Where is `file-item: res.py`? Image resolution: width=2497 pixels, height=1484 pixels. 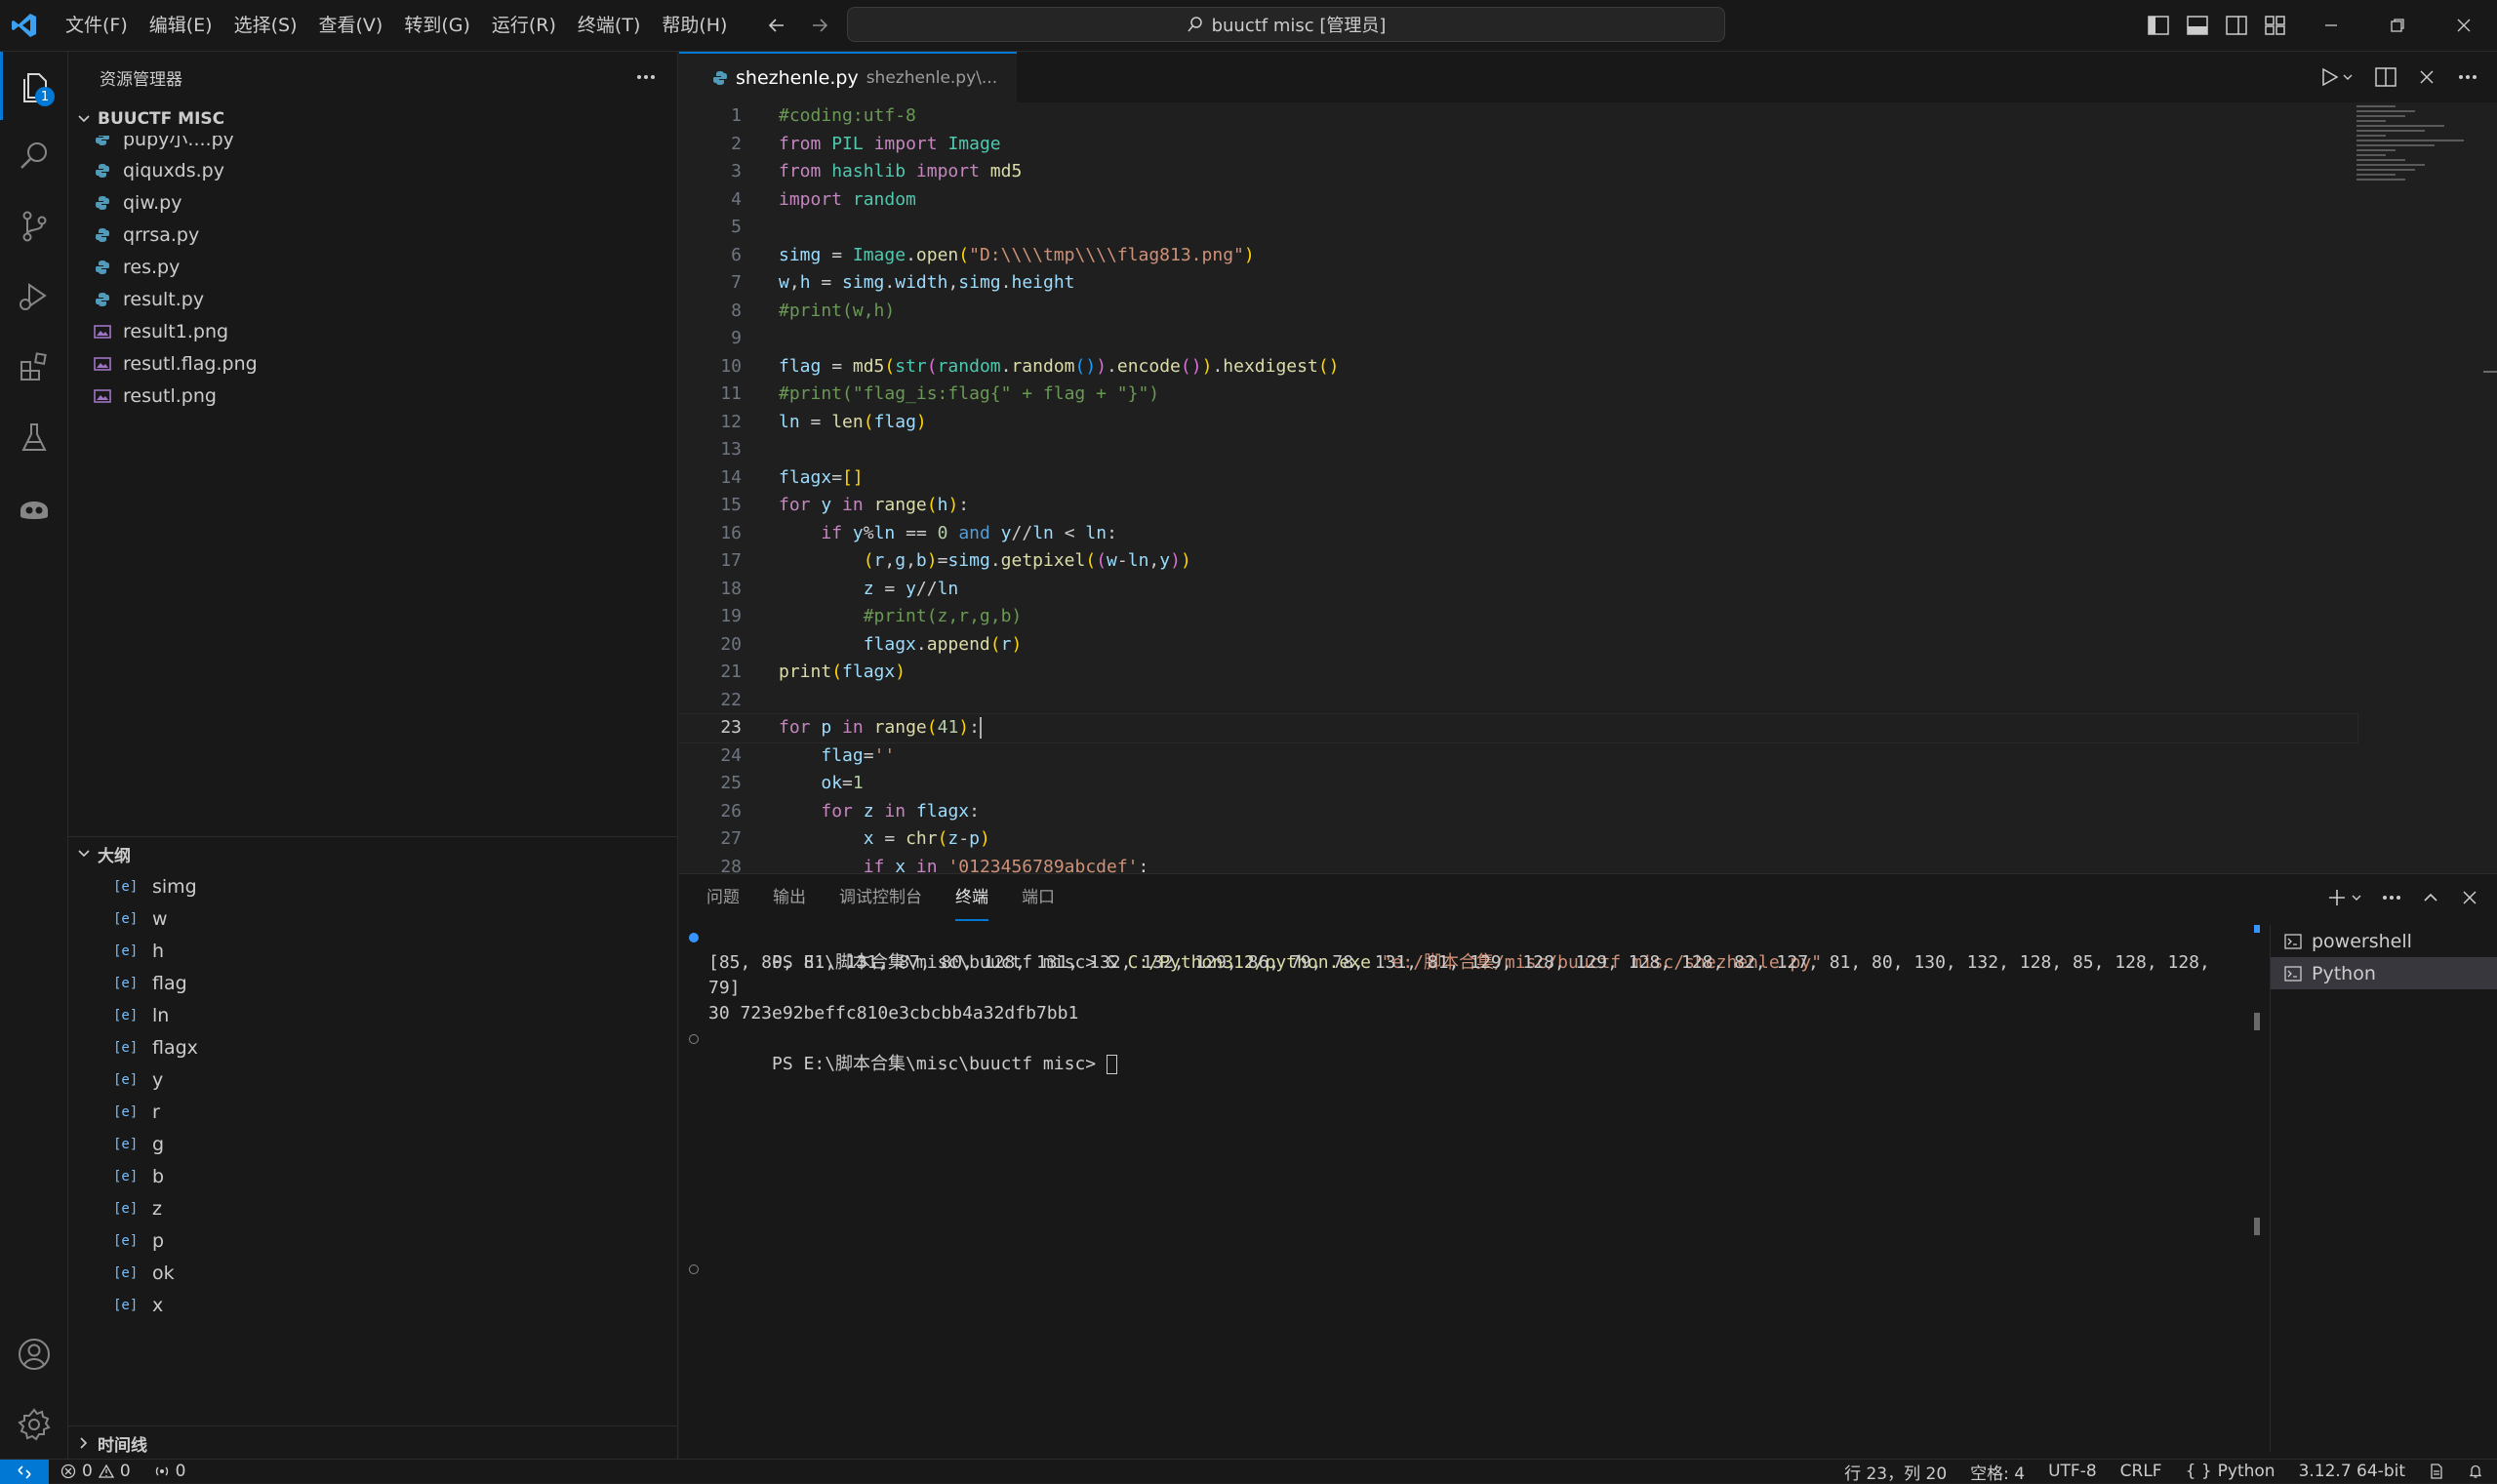 file-item: res.py is located at coordinates (373, 267).